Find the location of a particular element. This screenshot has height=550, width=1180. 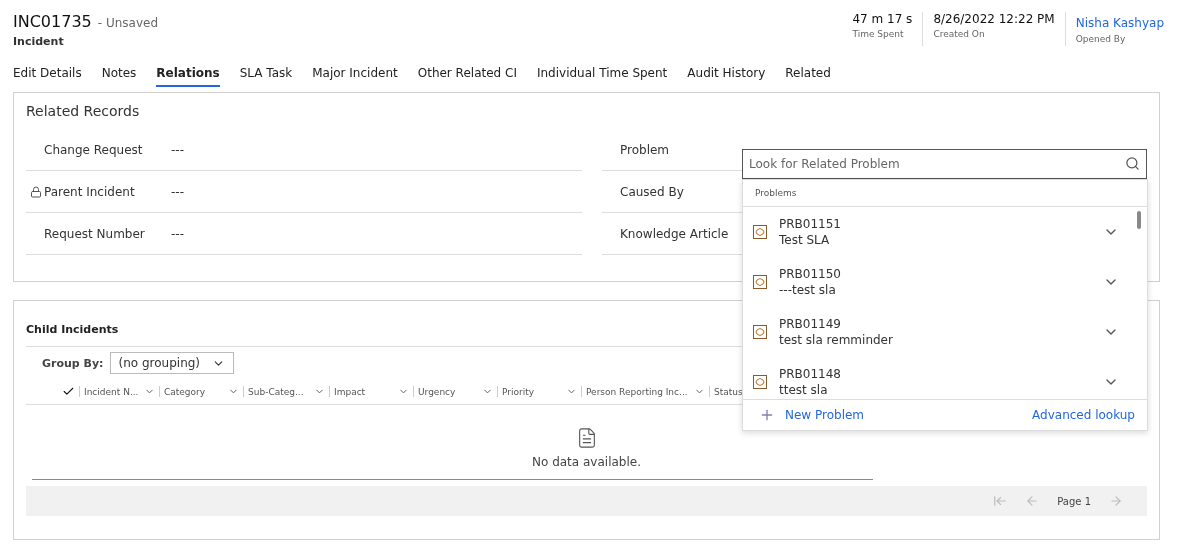

field-label: Parent Incident is located at coordinates (89, 191).